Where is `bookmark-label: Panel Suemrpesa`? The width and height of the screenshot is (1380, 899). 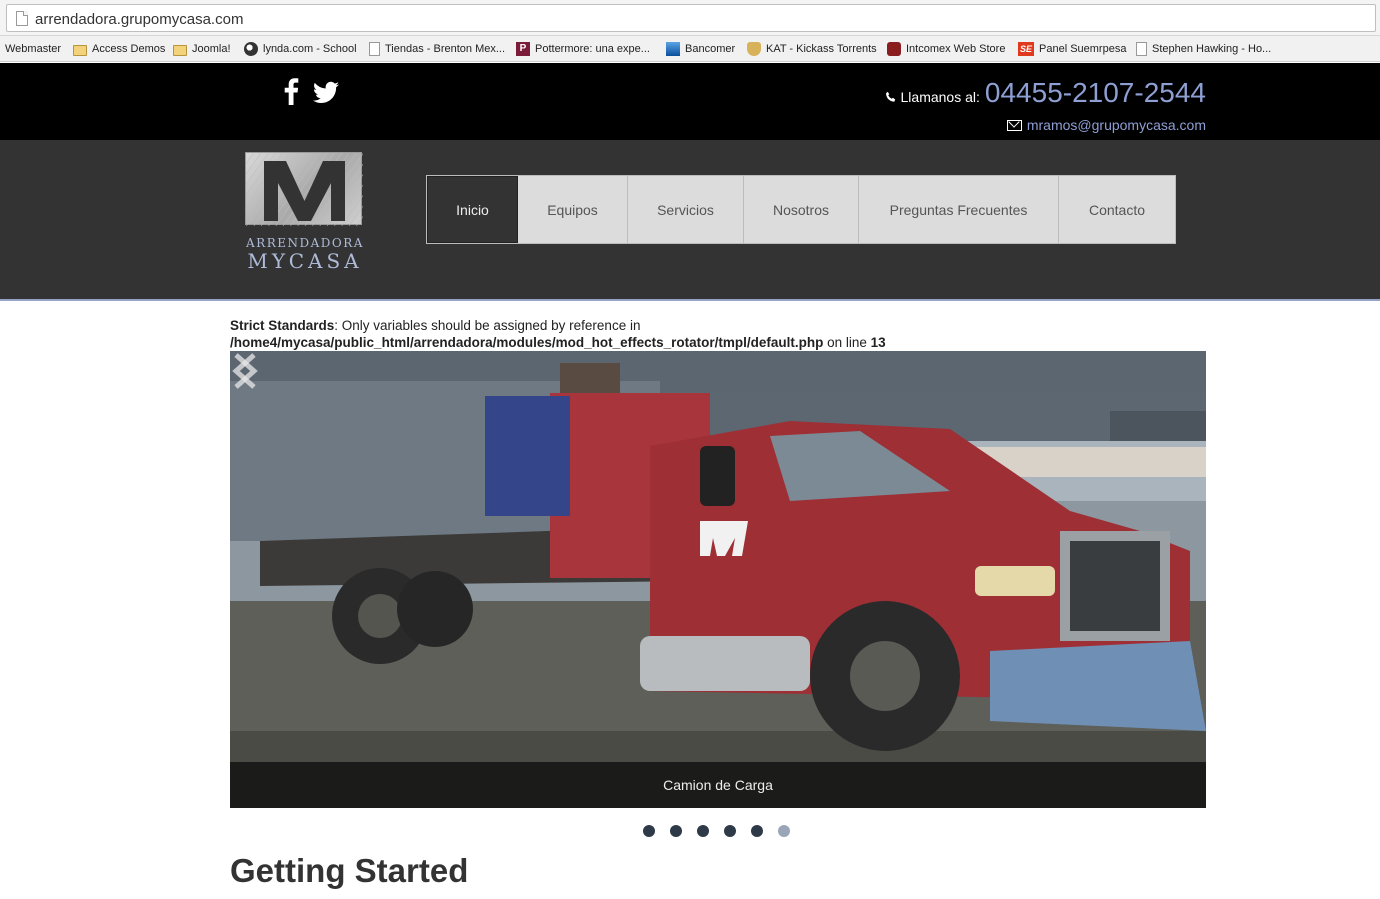 bookmark-label: Panel Suemrpesa is located at coordinates (1083, 49).